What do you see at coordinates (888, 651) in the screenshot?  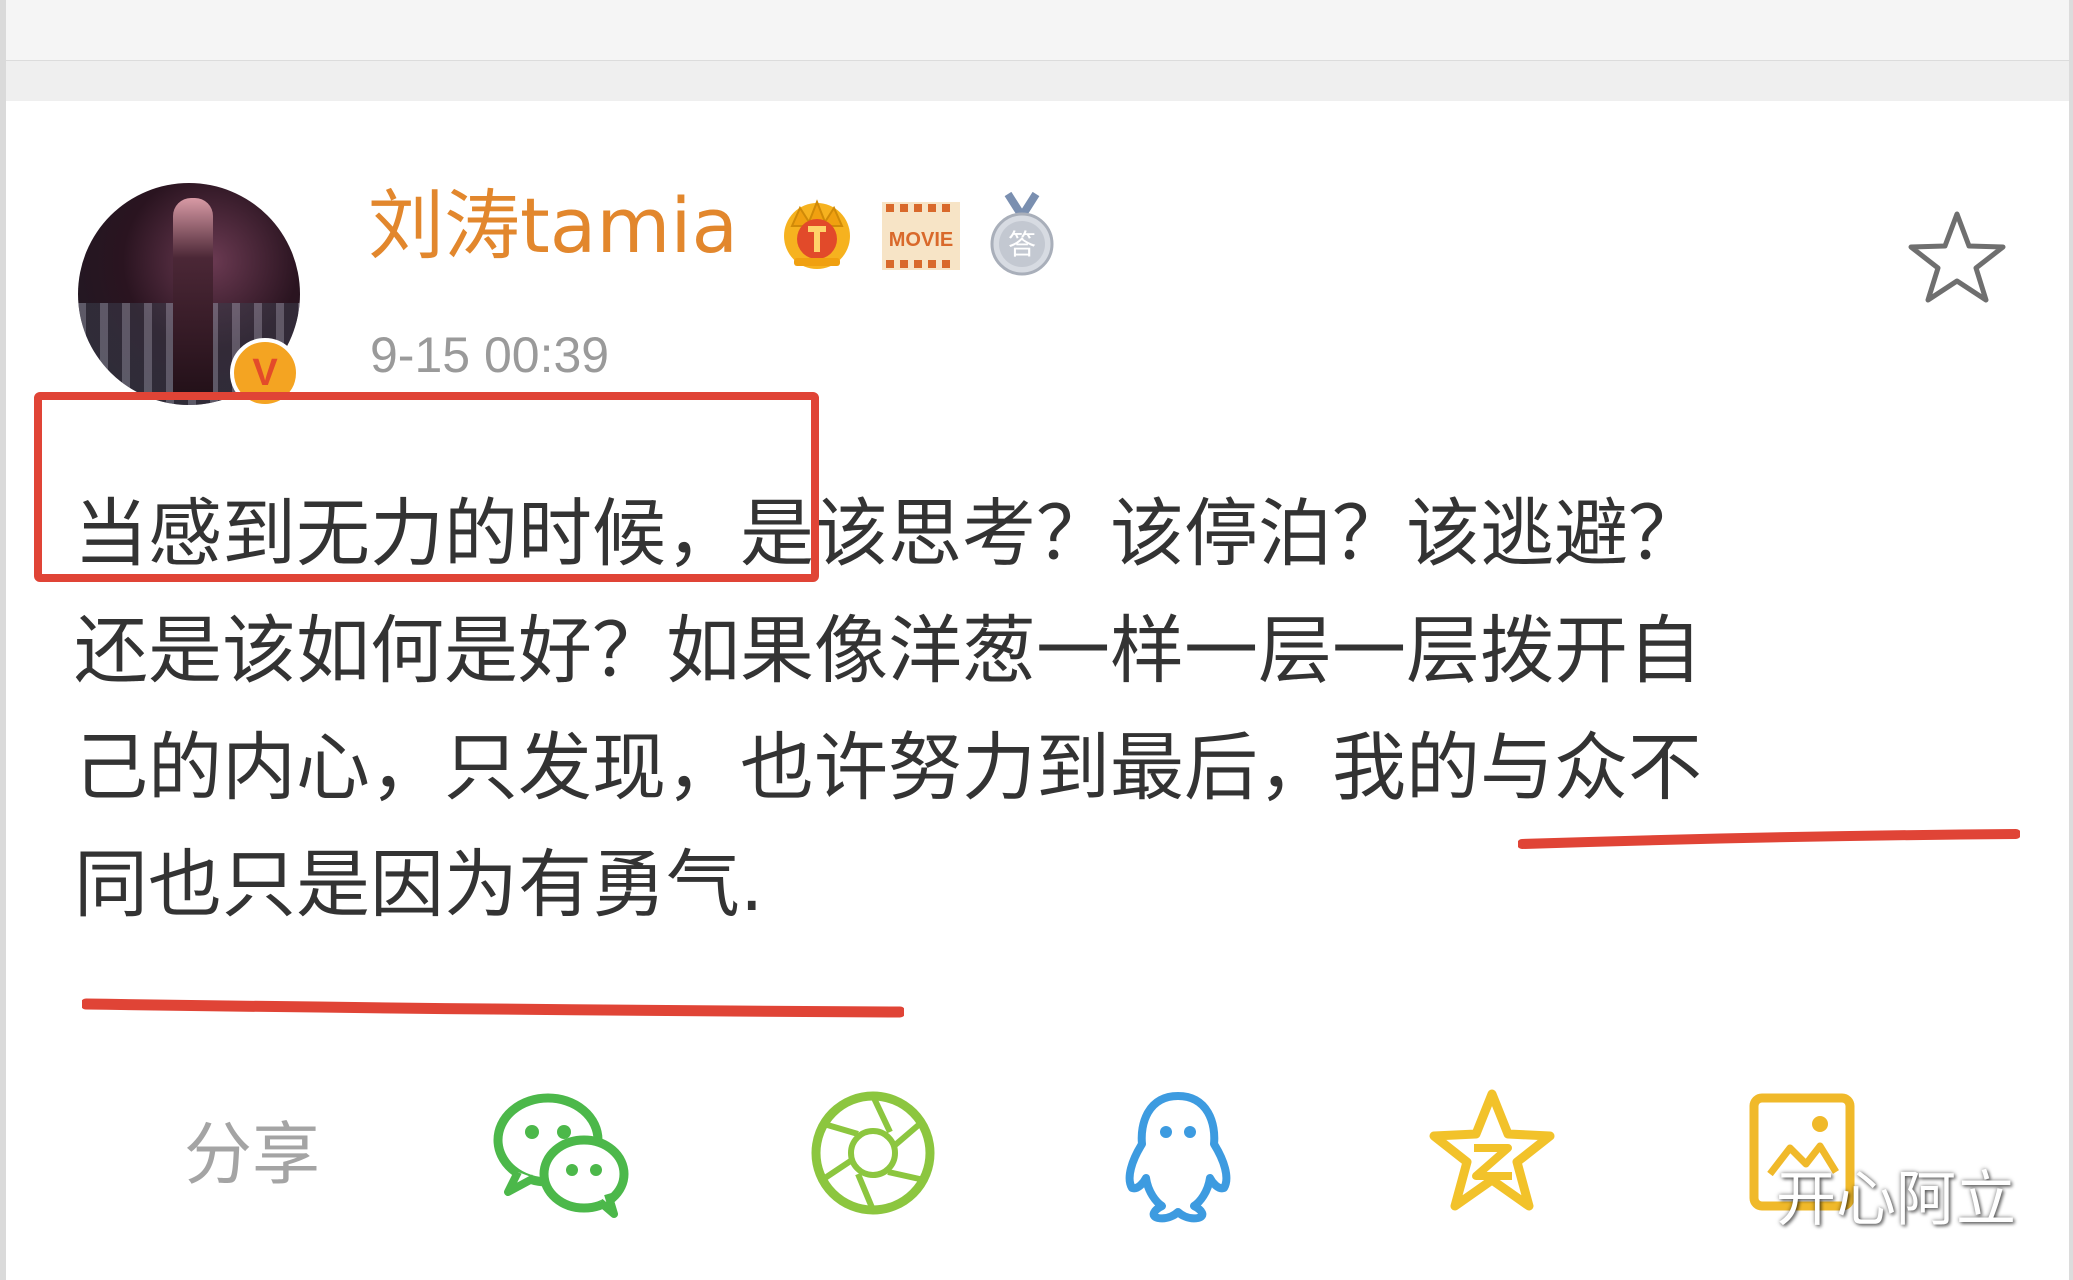 I see `post-text-line: 还是该如何是好？如果像洋葱一样一层一层拨开自` at bounding box center [888, 651].